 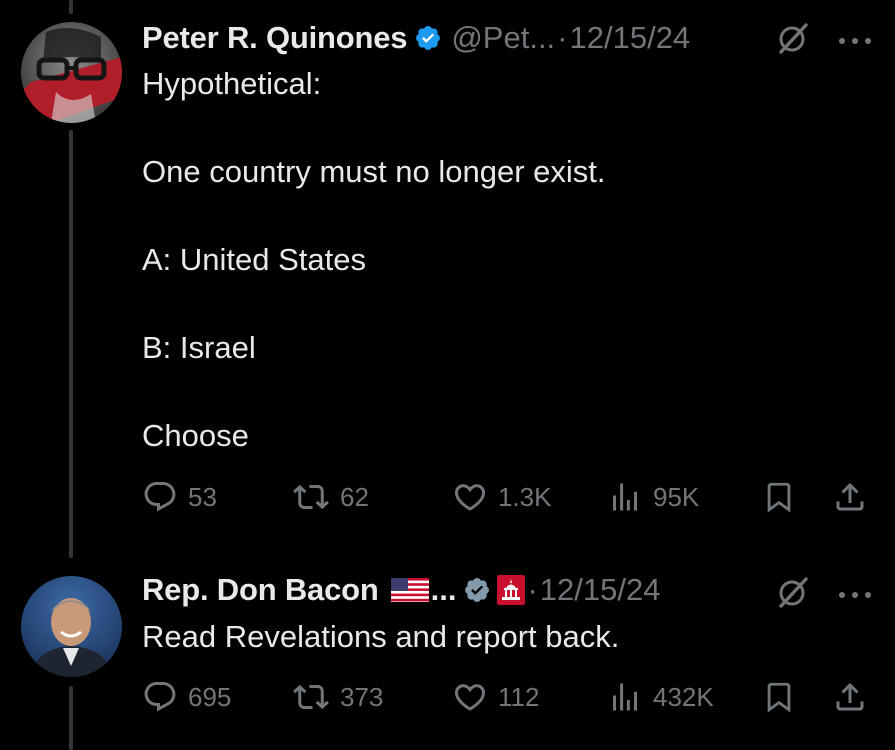 What do you see at coordinates (186, 697) in the screenshot?
I see `reply-button: 695` at bounding box center [186, 697].